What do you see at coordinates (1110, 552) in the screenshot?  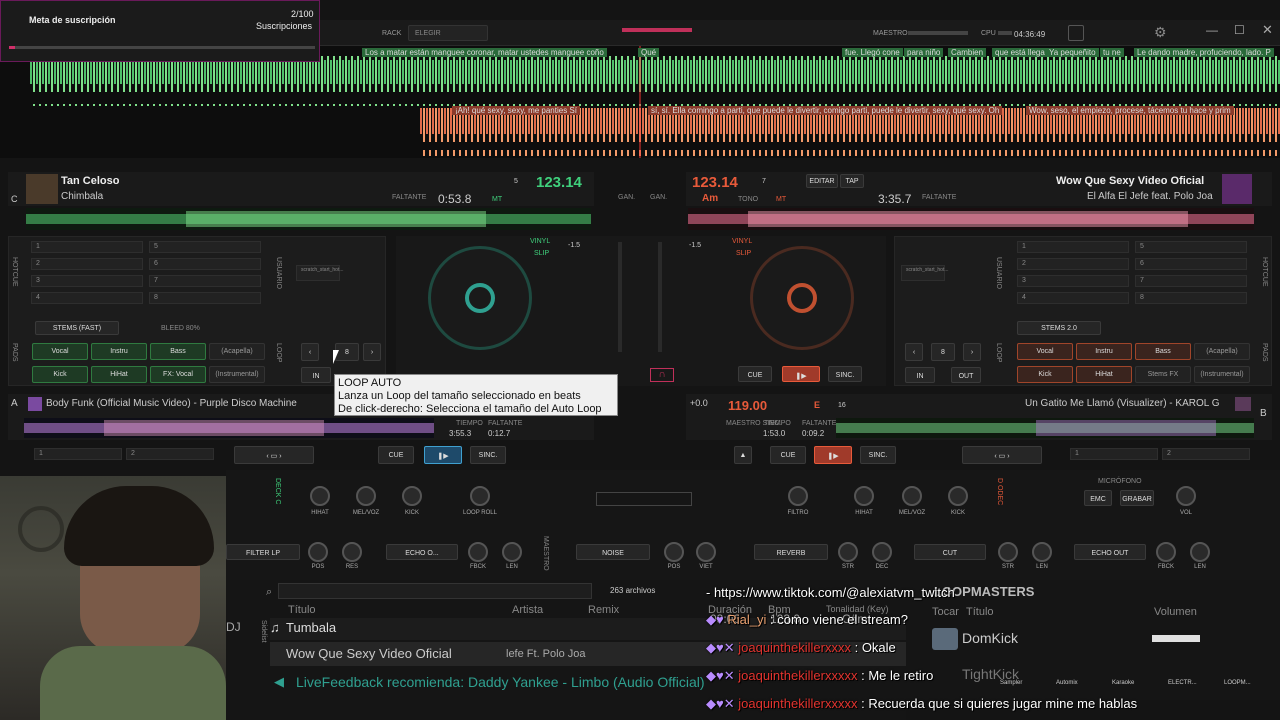 I see `echo-out-select: ECHO OUT` at bounding box center [1110, 552].